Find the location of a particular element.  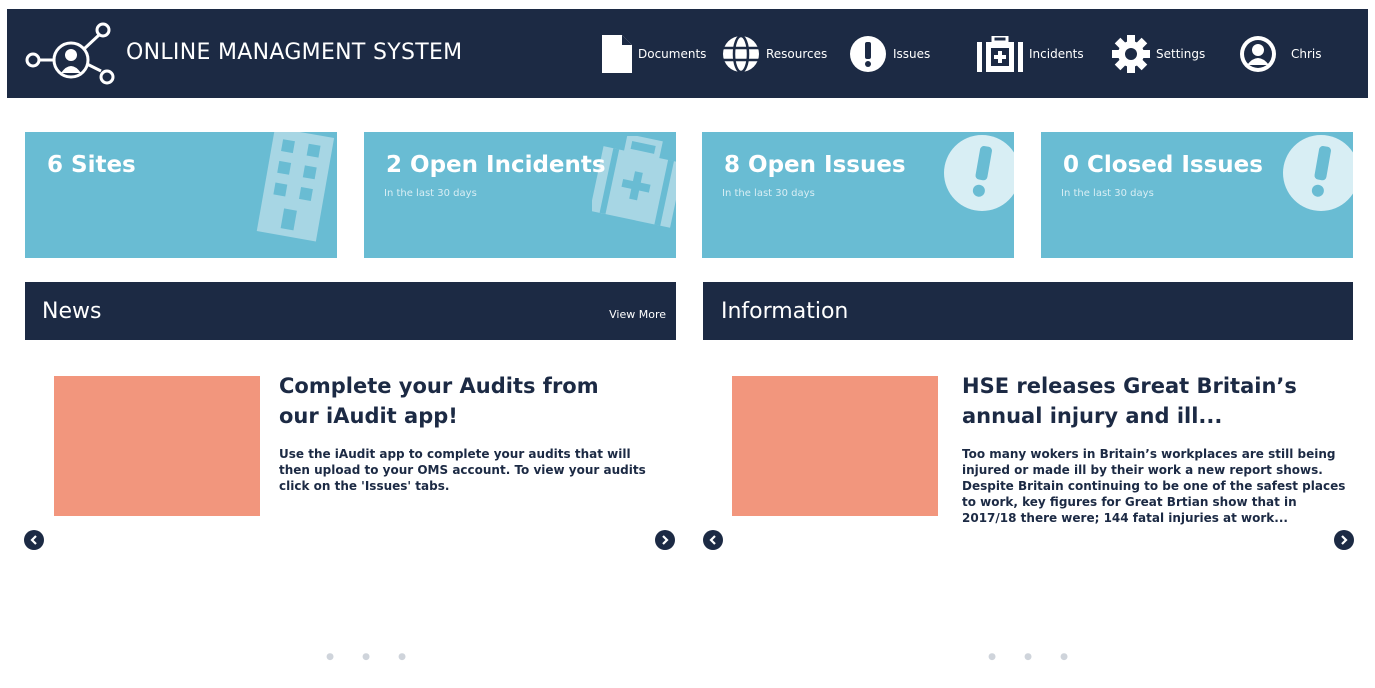

card-closed-issues: 0 Closed Issues In the last 30 days is located at coordinates (1197, 195).